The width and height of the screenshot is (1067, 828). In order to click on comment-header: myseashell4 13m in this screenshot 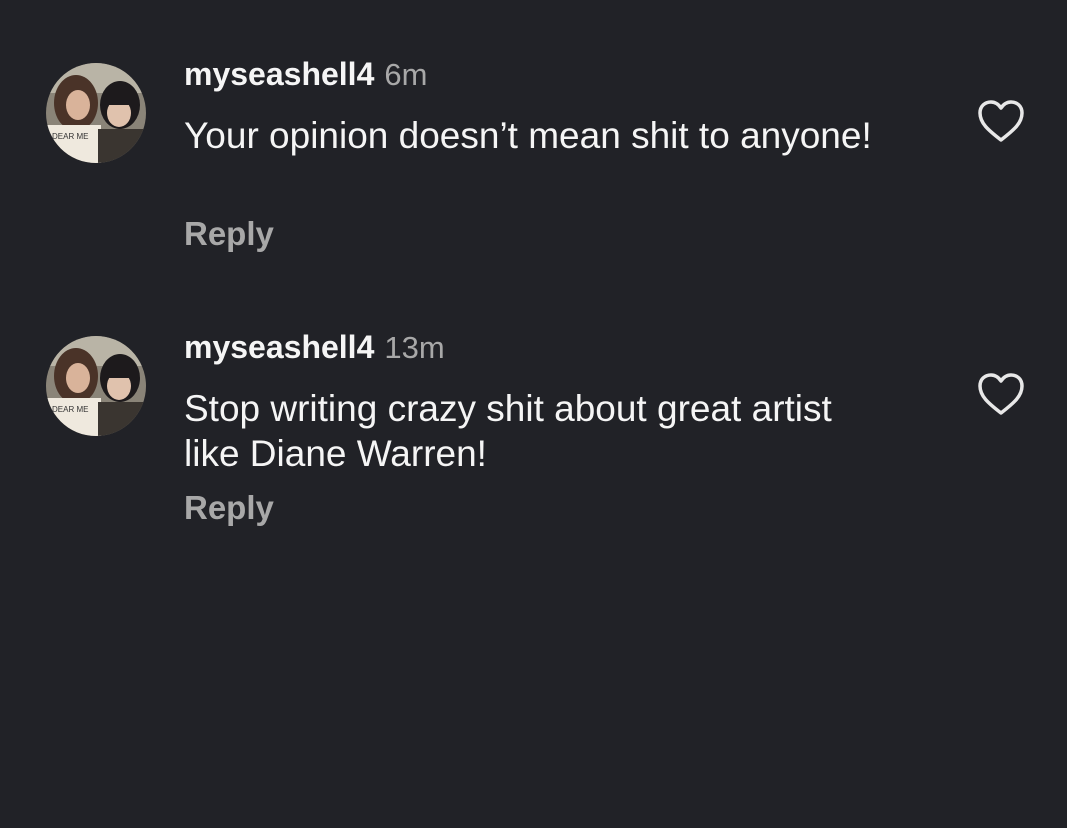, I will do `click(314, 347)`.